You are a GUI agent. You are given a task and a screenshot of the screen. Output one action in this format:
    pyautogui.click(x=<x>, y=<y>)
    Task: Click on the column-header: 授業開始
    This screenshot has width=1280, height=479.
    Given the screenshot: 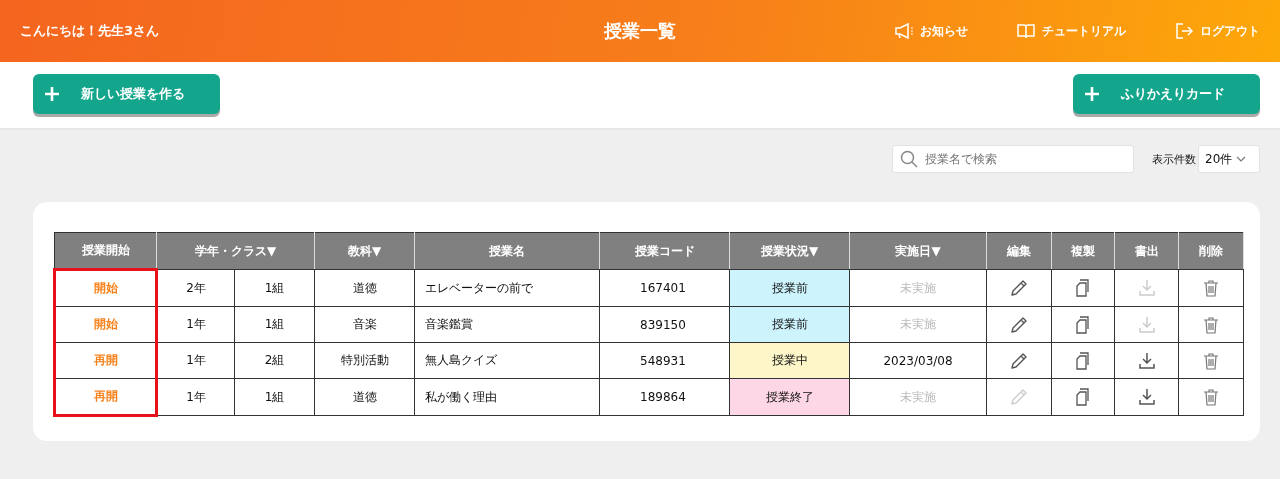 What is the action you would take?
    pyautogui.click(x=105, y=251)
    